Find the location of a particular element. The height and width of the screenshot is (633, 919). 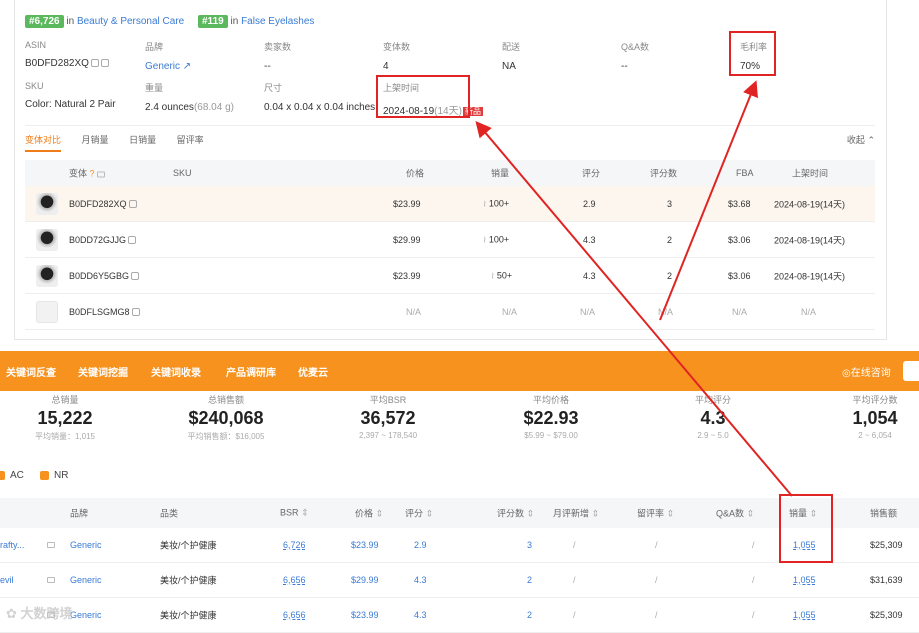

variant-asin: B0DD6Y5GBG is located at coordinates (104, 275).